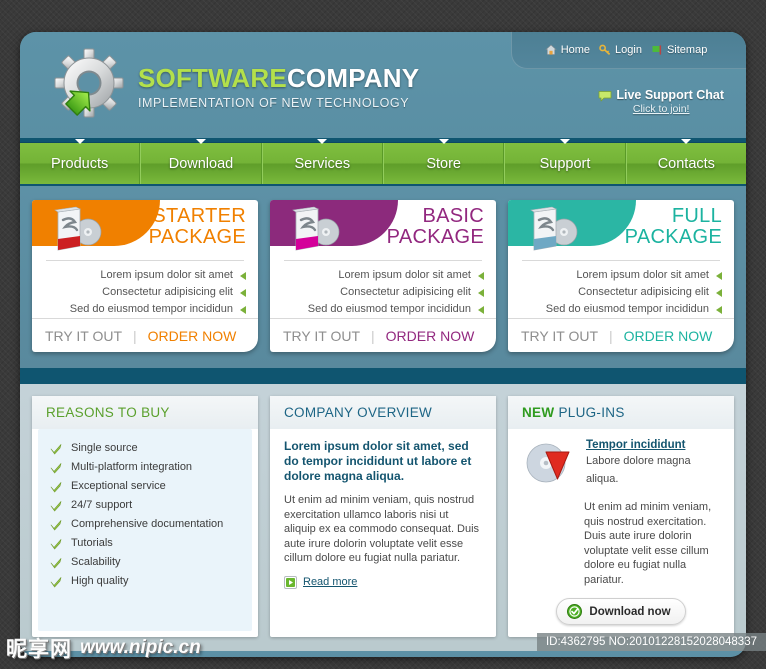 Image resolution: width=766 pixels, height=669 pixels. Describe the element at coordinates (651, 642) in the screenshot. I see `stock-id-tag: ID:4362795 NO:20101228152028048337` at that location.